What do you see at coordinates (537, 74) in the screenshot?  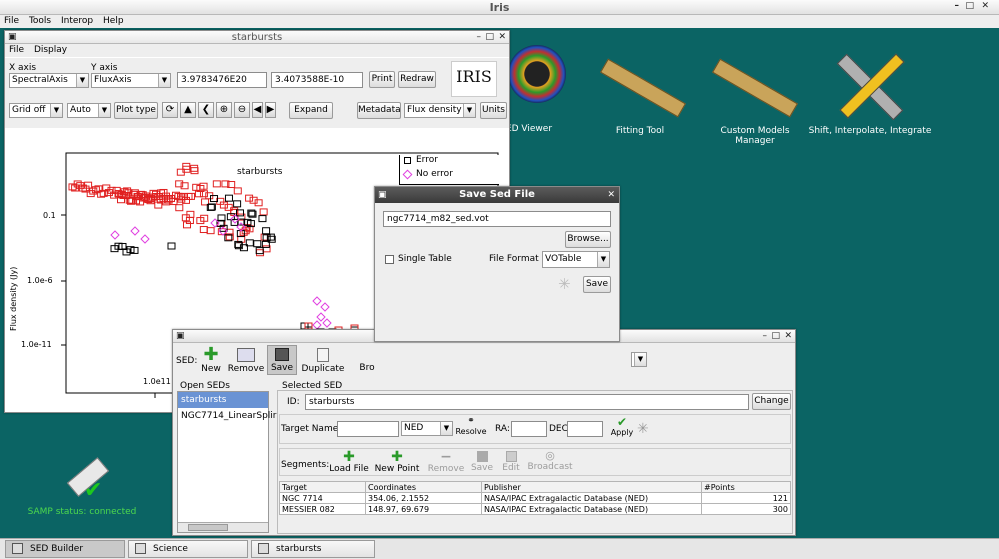 I see `sed-viewer-icon` at bounding box center [537, 74].